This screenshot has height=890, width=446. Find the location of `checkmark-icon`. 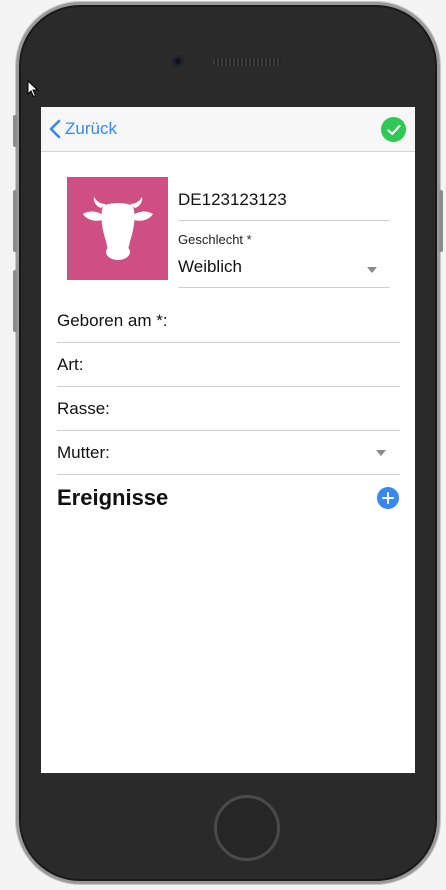

checkmark-icon is located at coordinates (393, 129).